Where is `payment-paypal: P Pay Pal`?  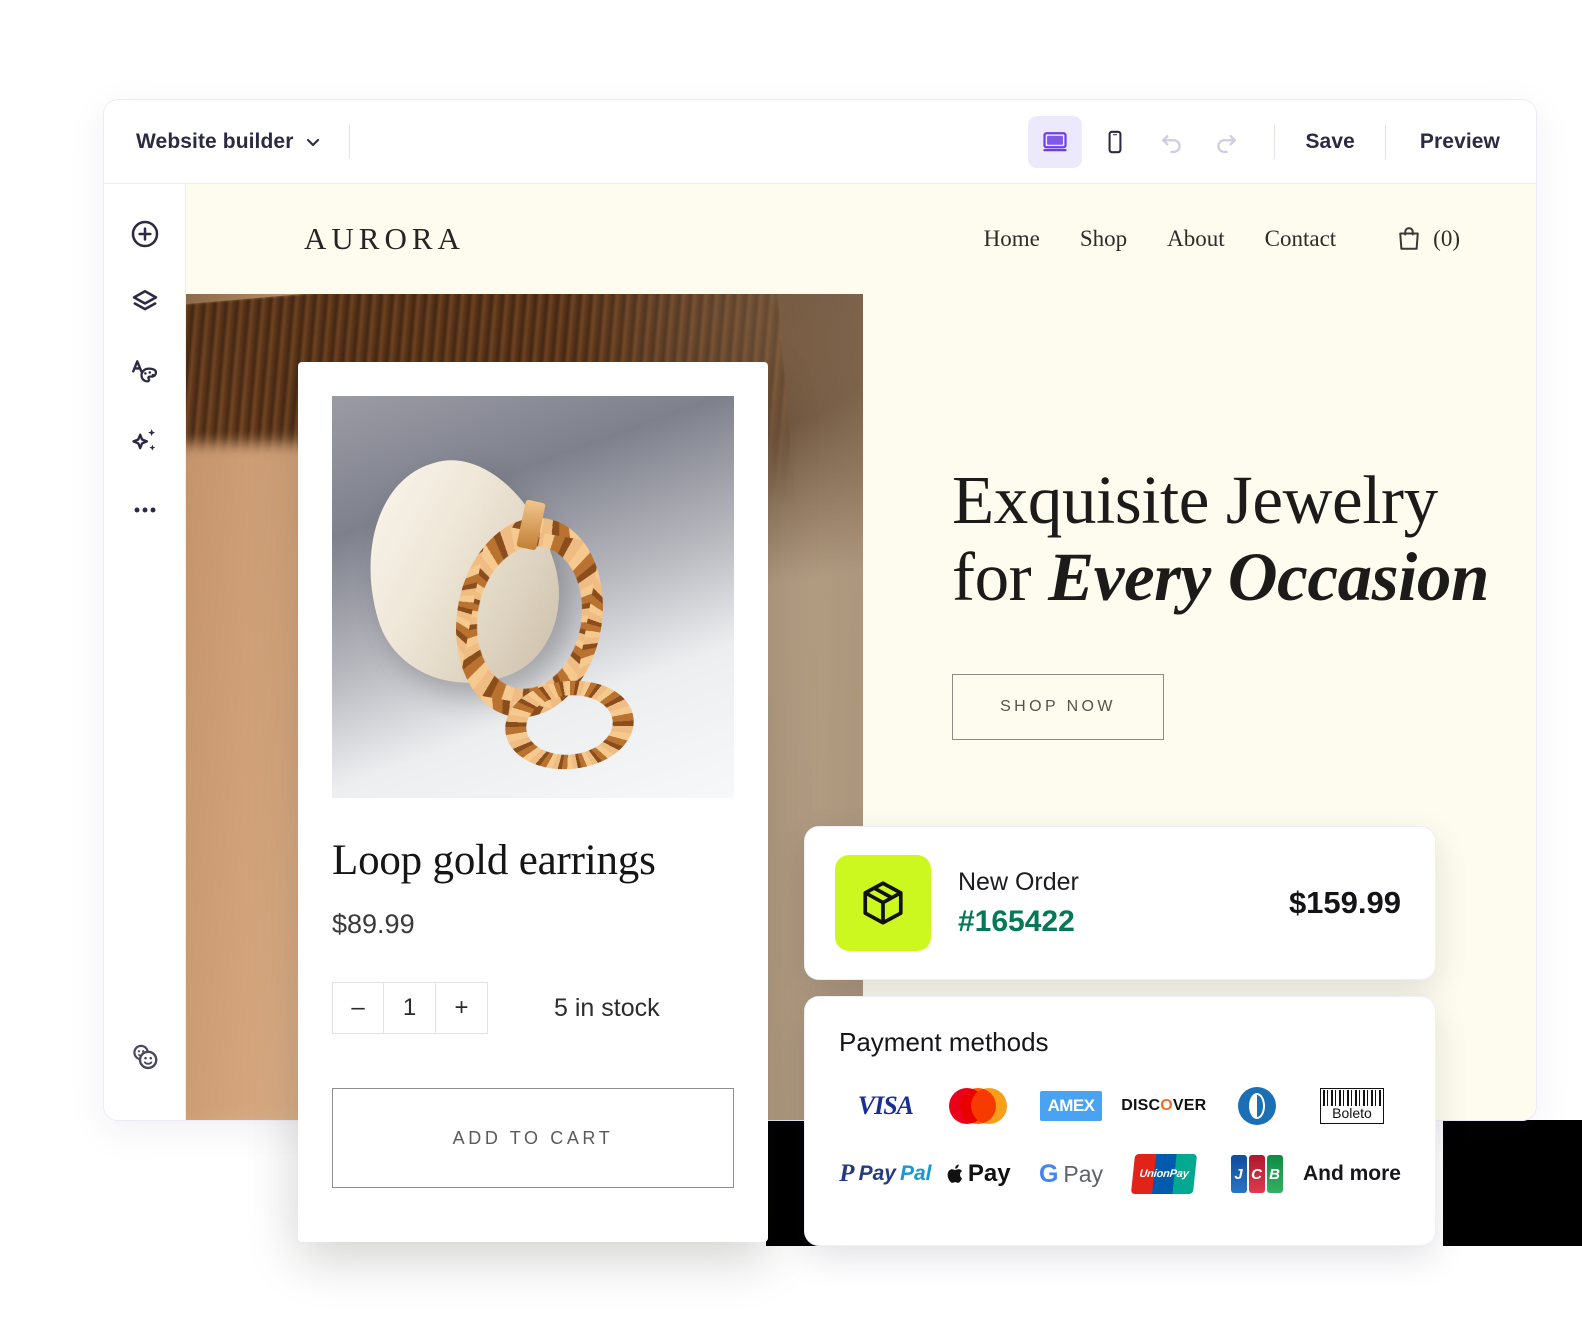 payment-paypal: P Pay Pal is located at coordinates (885, 1174).